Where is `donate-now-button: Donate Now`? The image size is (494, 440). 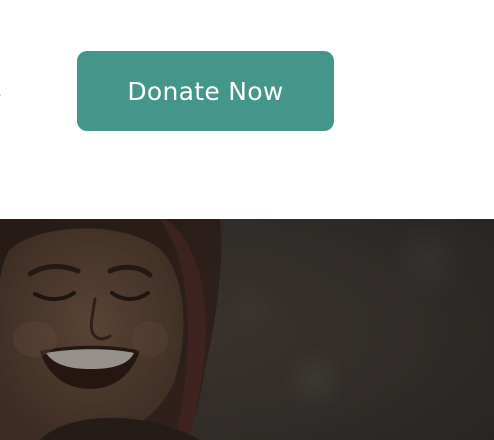
donate-now-button: Donate Now is located at coordinates (205, 91).